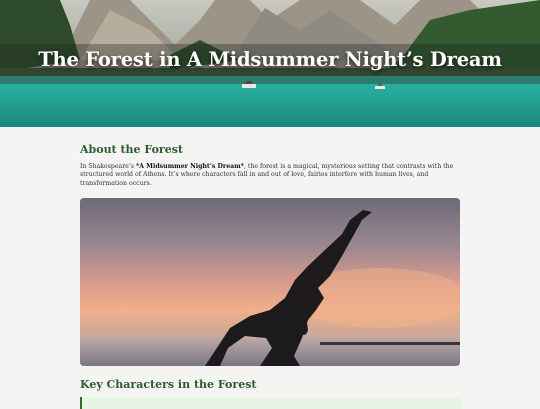 The height and width of the screenshot is (409, 540). What do you see at coordinates (270, 59) in the screenshot?
I see `hero-title: The Forest in A Midsummer Night’s Dream` at bounding box center [270, 59].